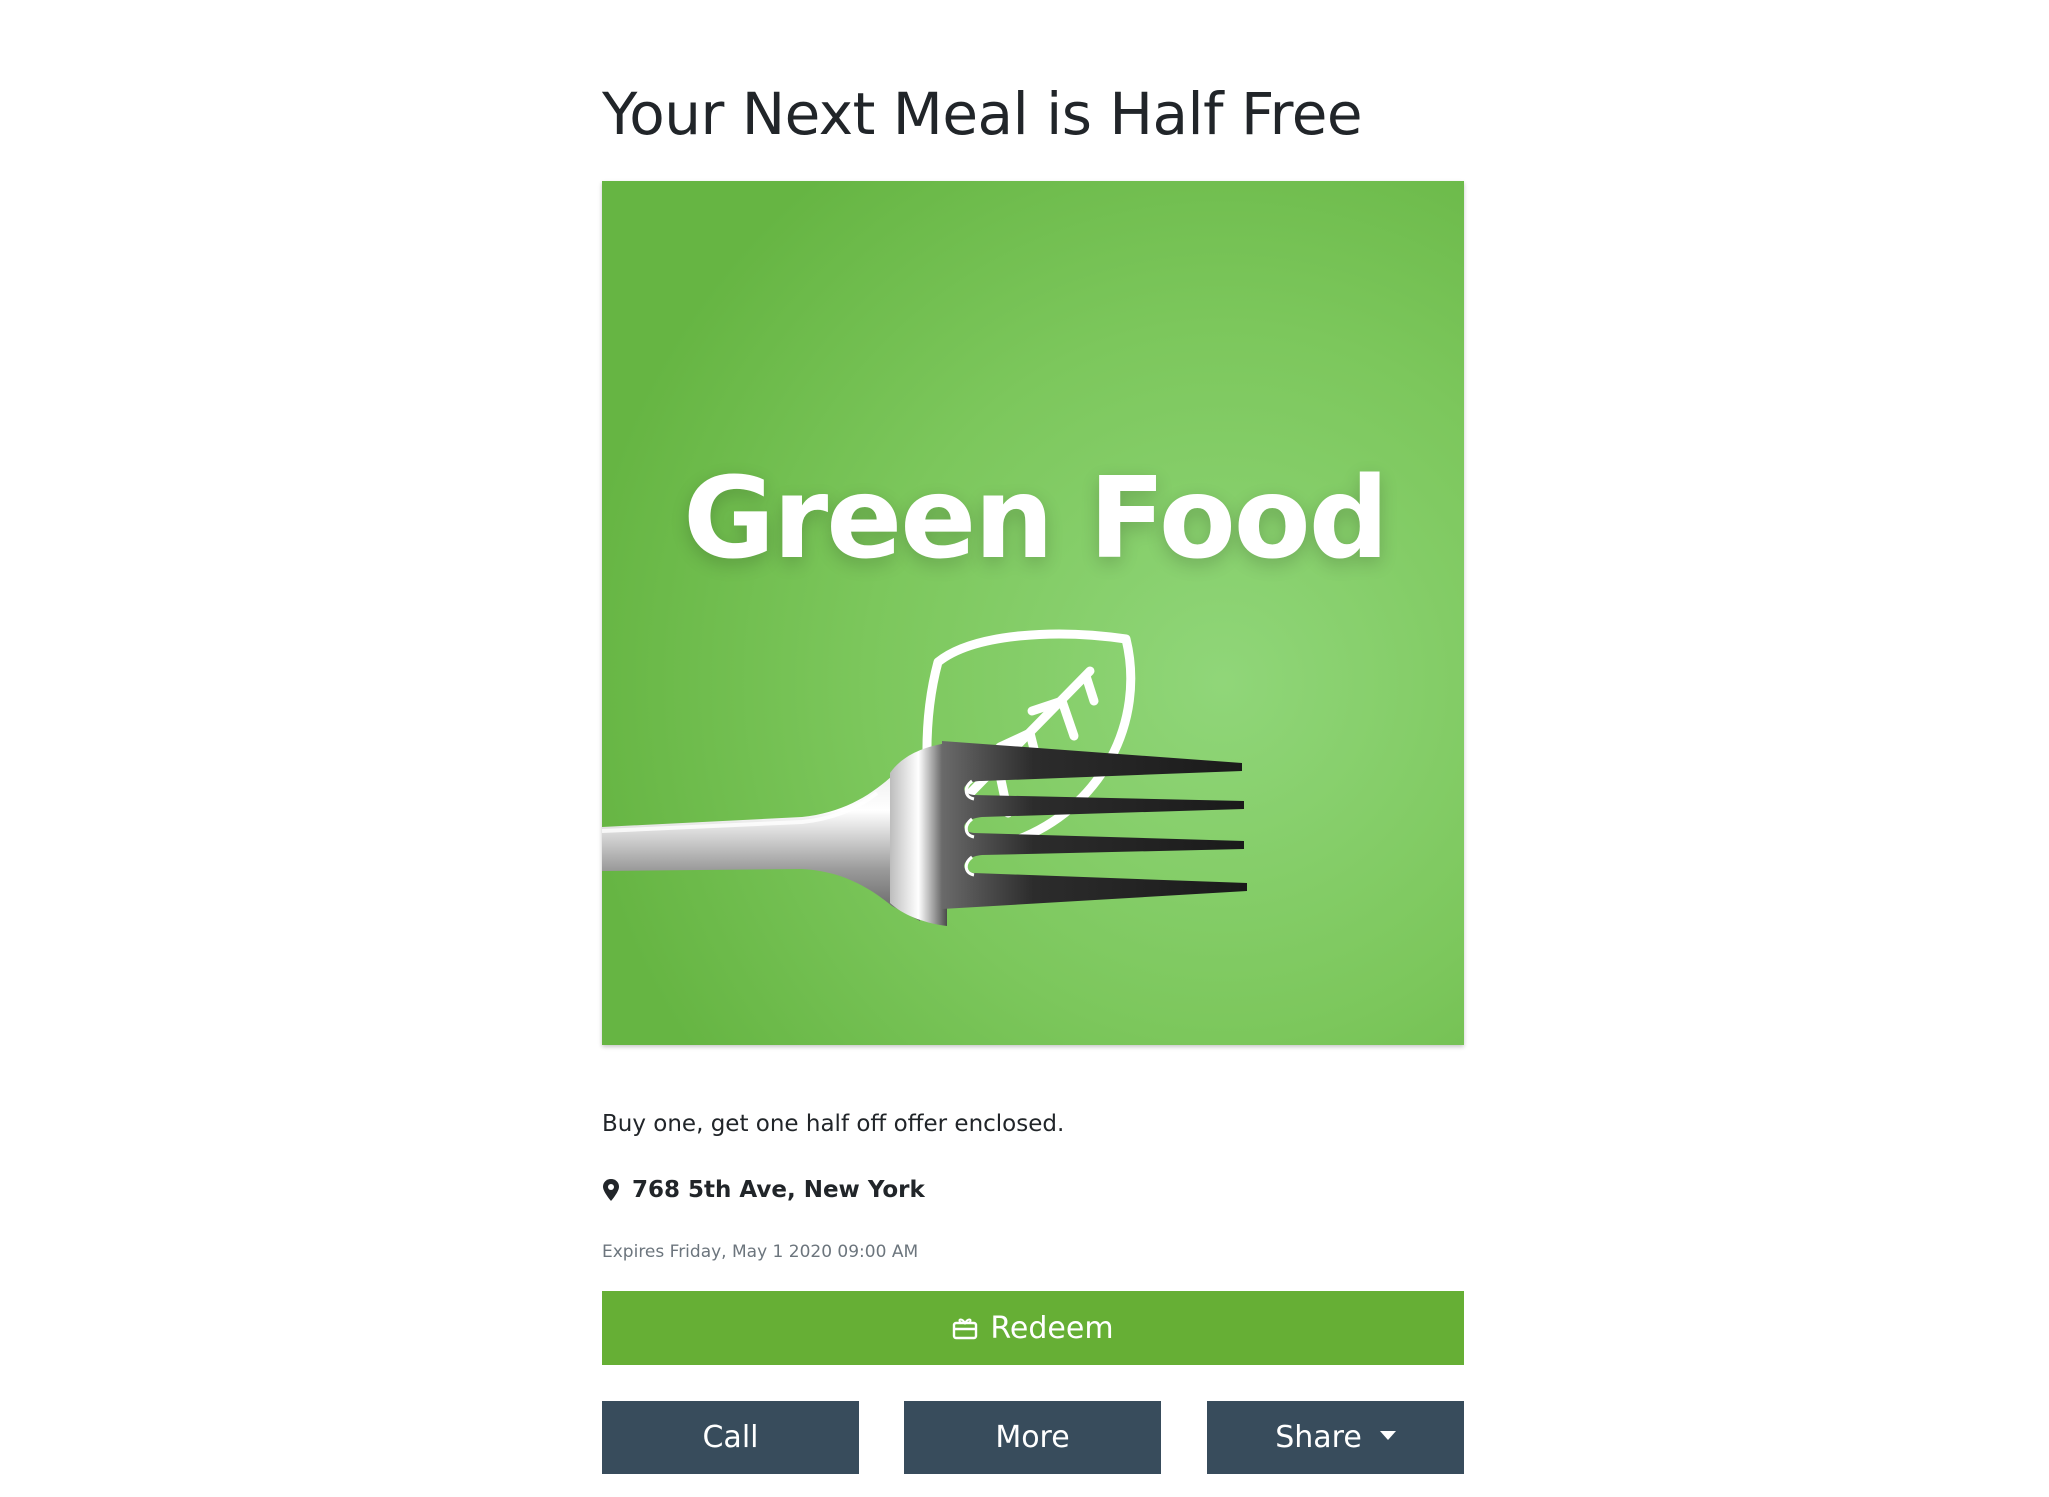 The width and height of the screenshot is (2049, 1497). What do you see at coordinates (982, 114) in the screenshot?
I see `page-title: Your Next Meal is Half Free` at bounding box center [982, 114].